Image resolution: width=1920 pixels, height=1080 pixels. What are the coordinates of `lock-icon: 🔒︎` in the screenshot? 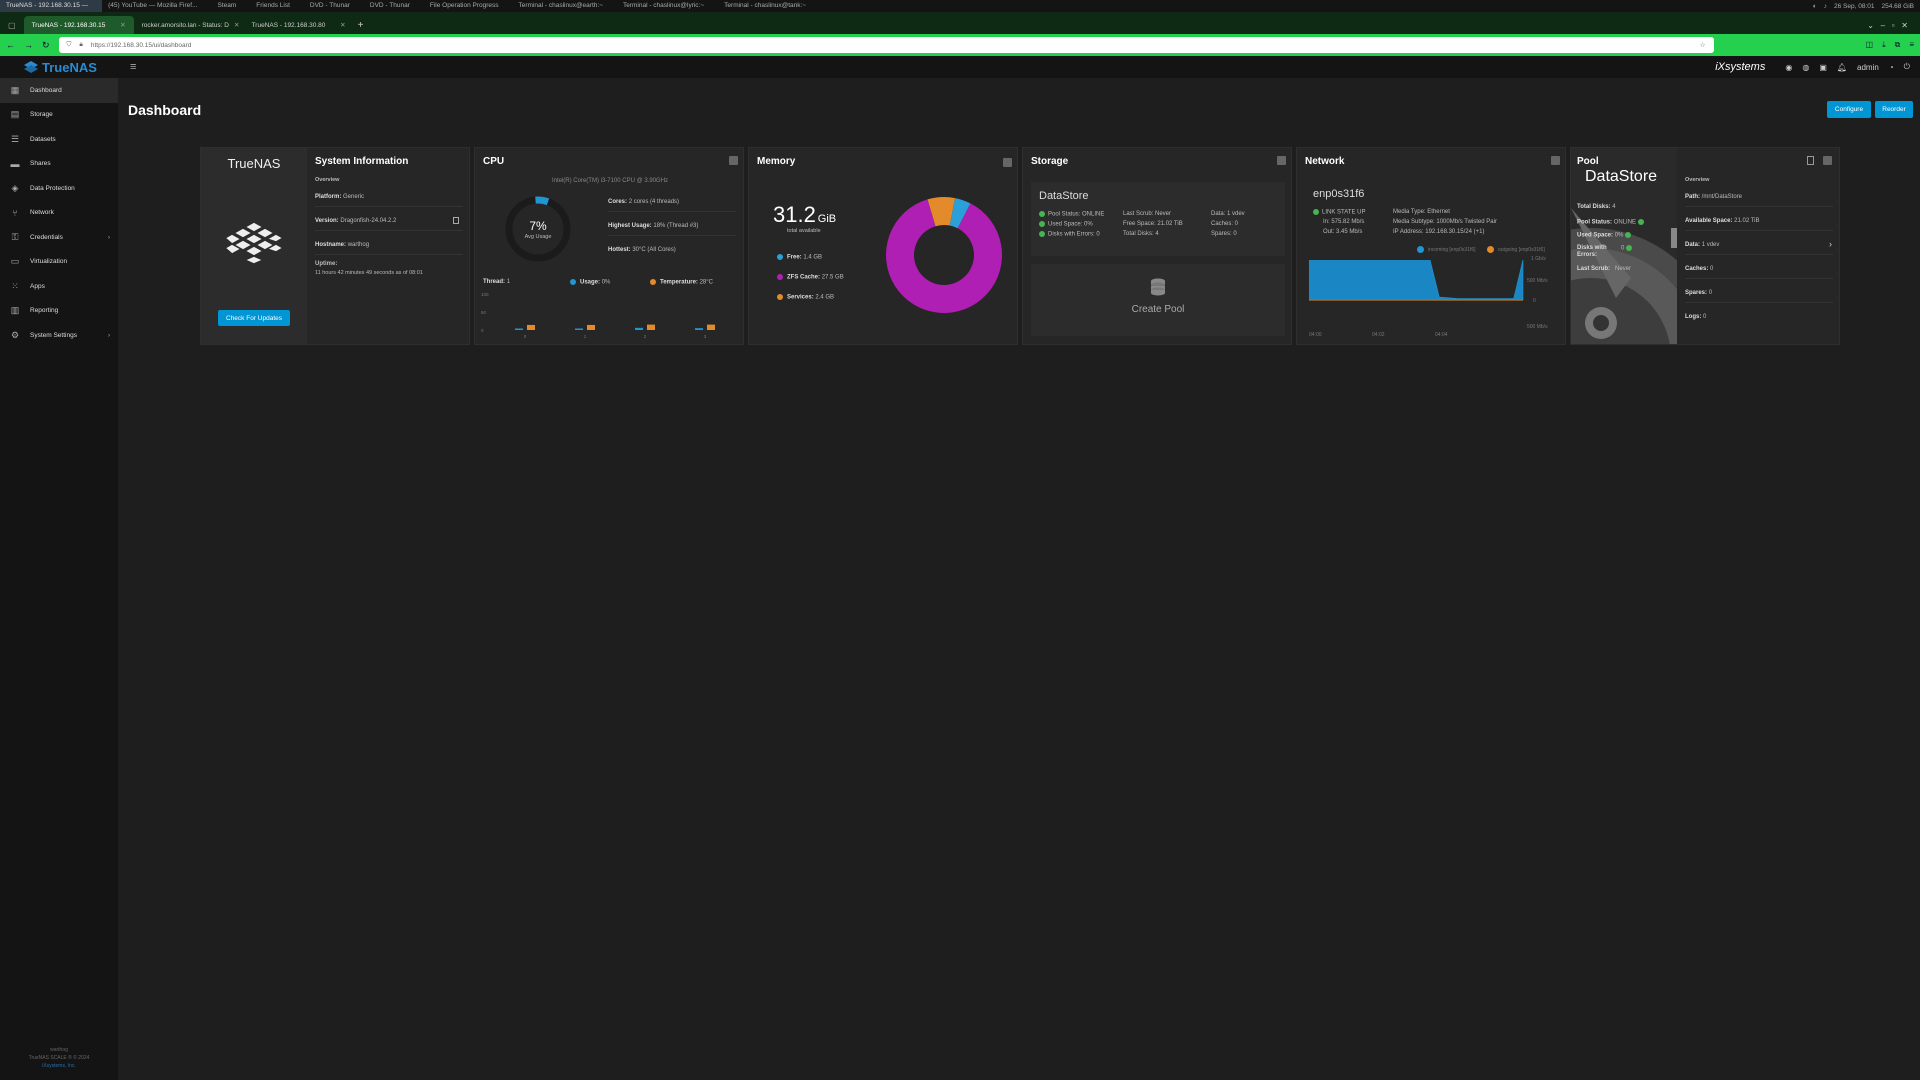 It's located at (80, 45).